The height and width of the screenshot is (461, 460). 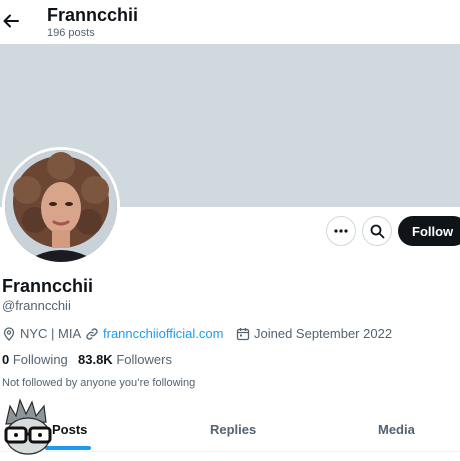 I want to click on header-posts-count: 196 posts, so click(x=71, y=33).